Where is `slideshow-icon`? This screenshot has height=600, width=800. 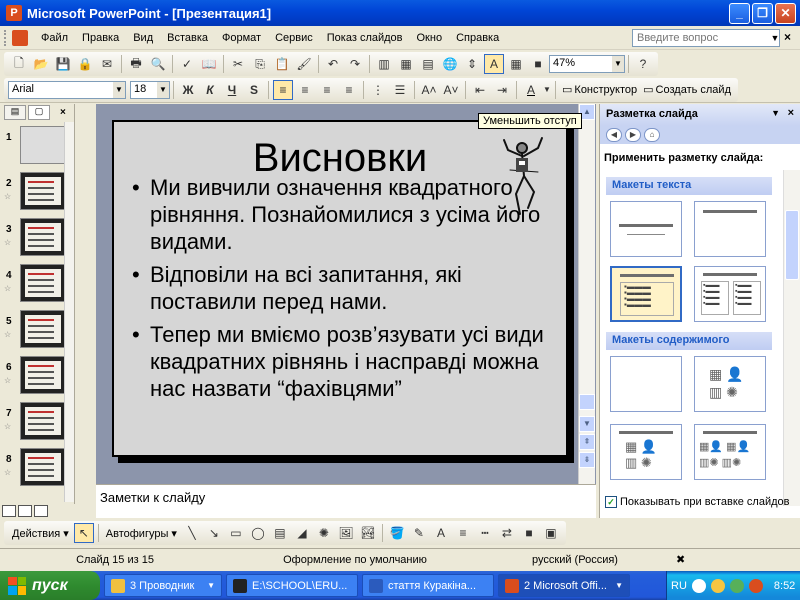 slideshow-icon is located at coordinates (41, 511).